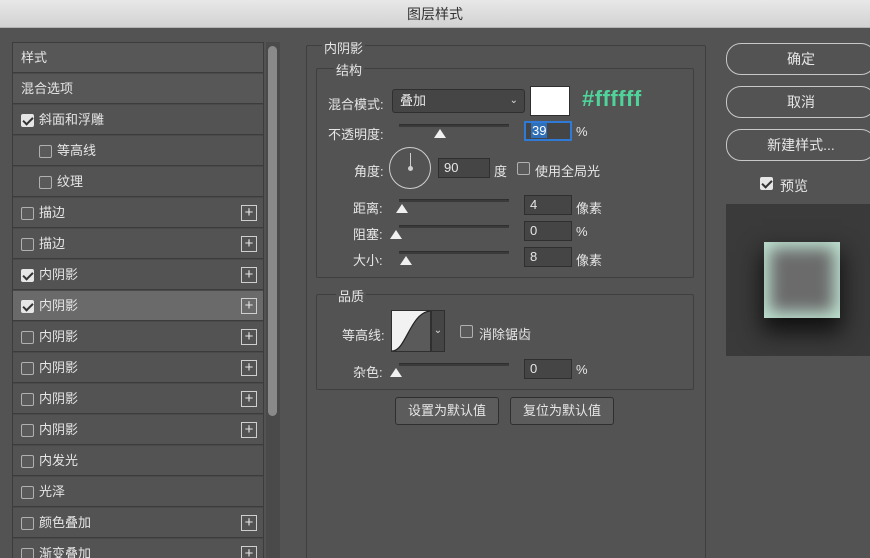  What do you see at coordinates (65, 552) in the screenshot?
I see `style-list-item-label: 渐变叠加` at bounding box center [65, 552].